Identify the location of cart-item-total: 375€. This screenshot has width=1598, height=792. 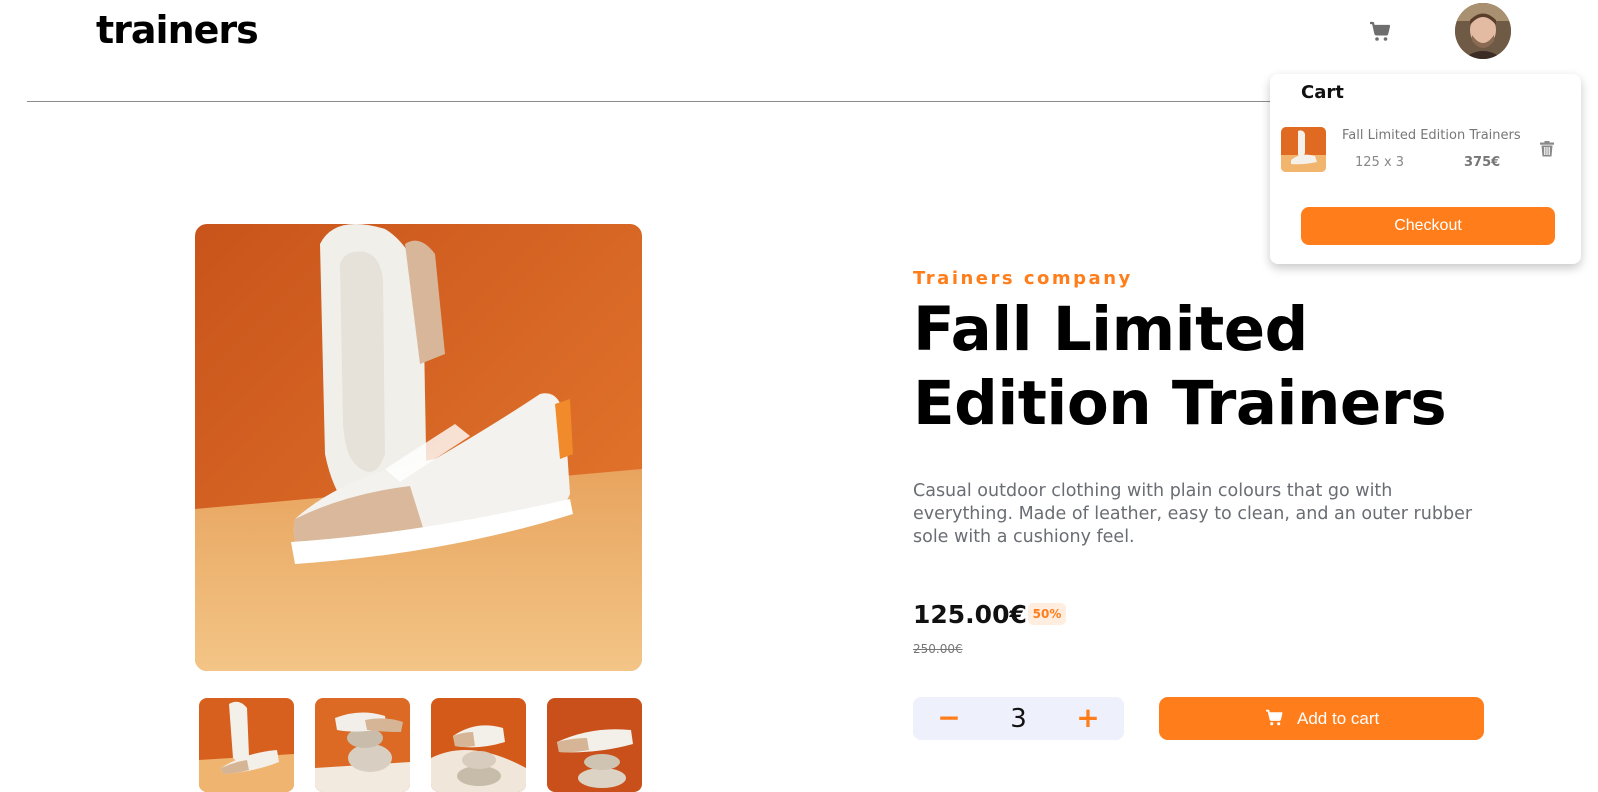
(1482, 162).